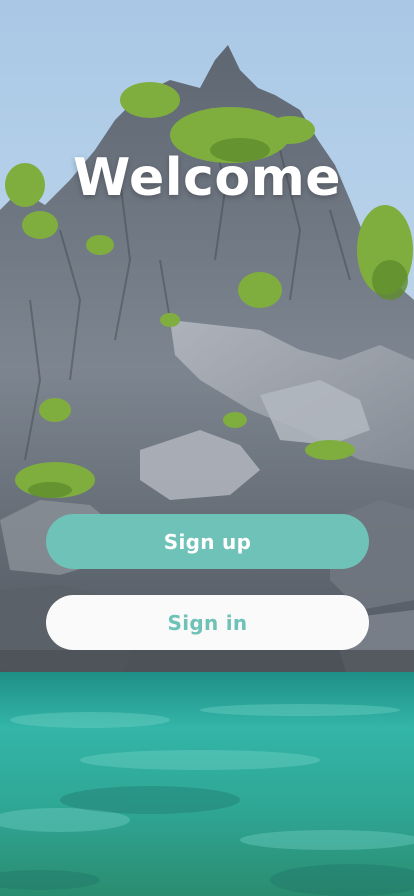 The width and height of the screenshot is (414, 896). I want to click on sign-in-label: Sign in, so click(207, 622).